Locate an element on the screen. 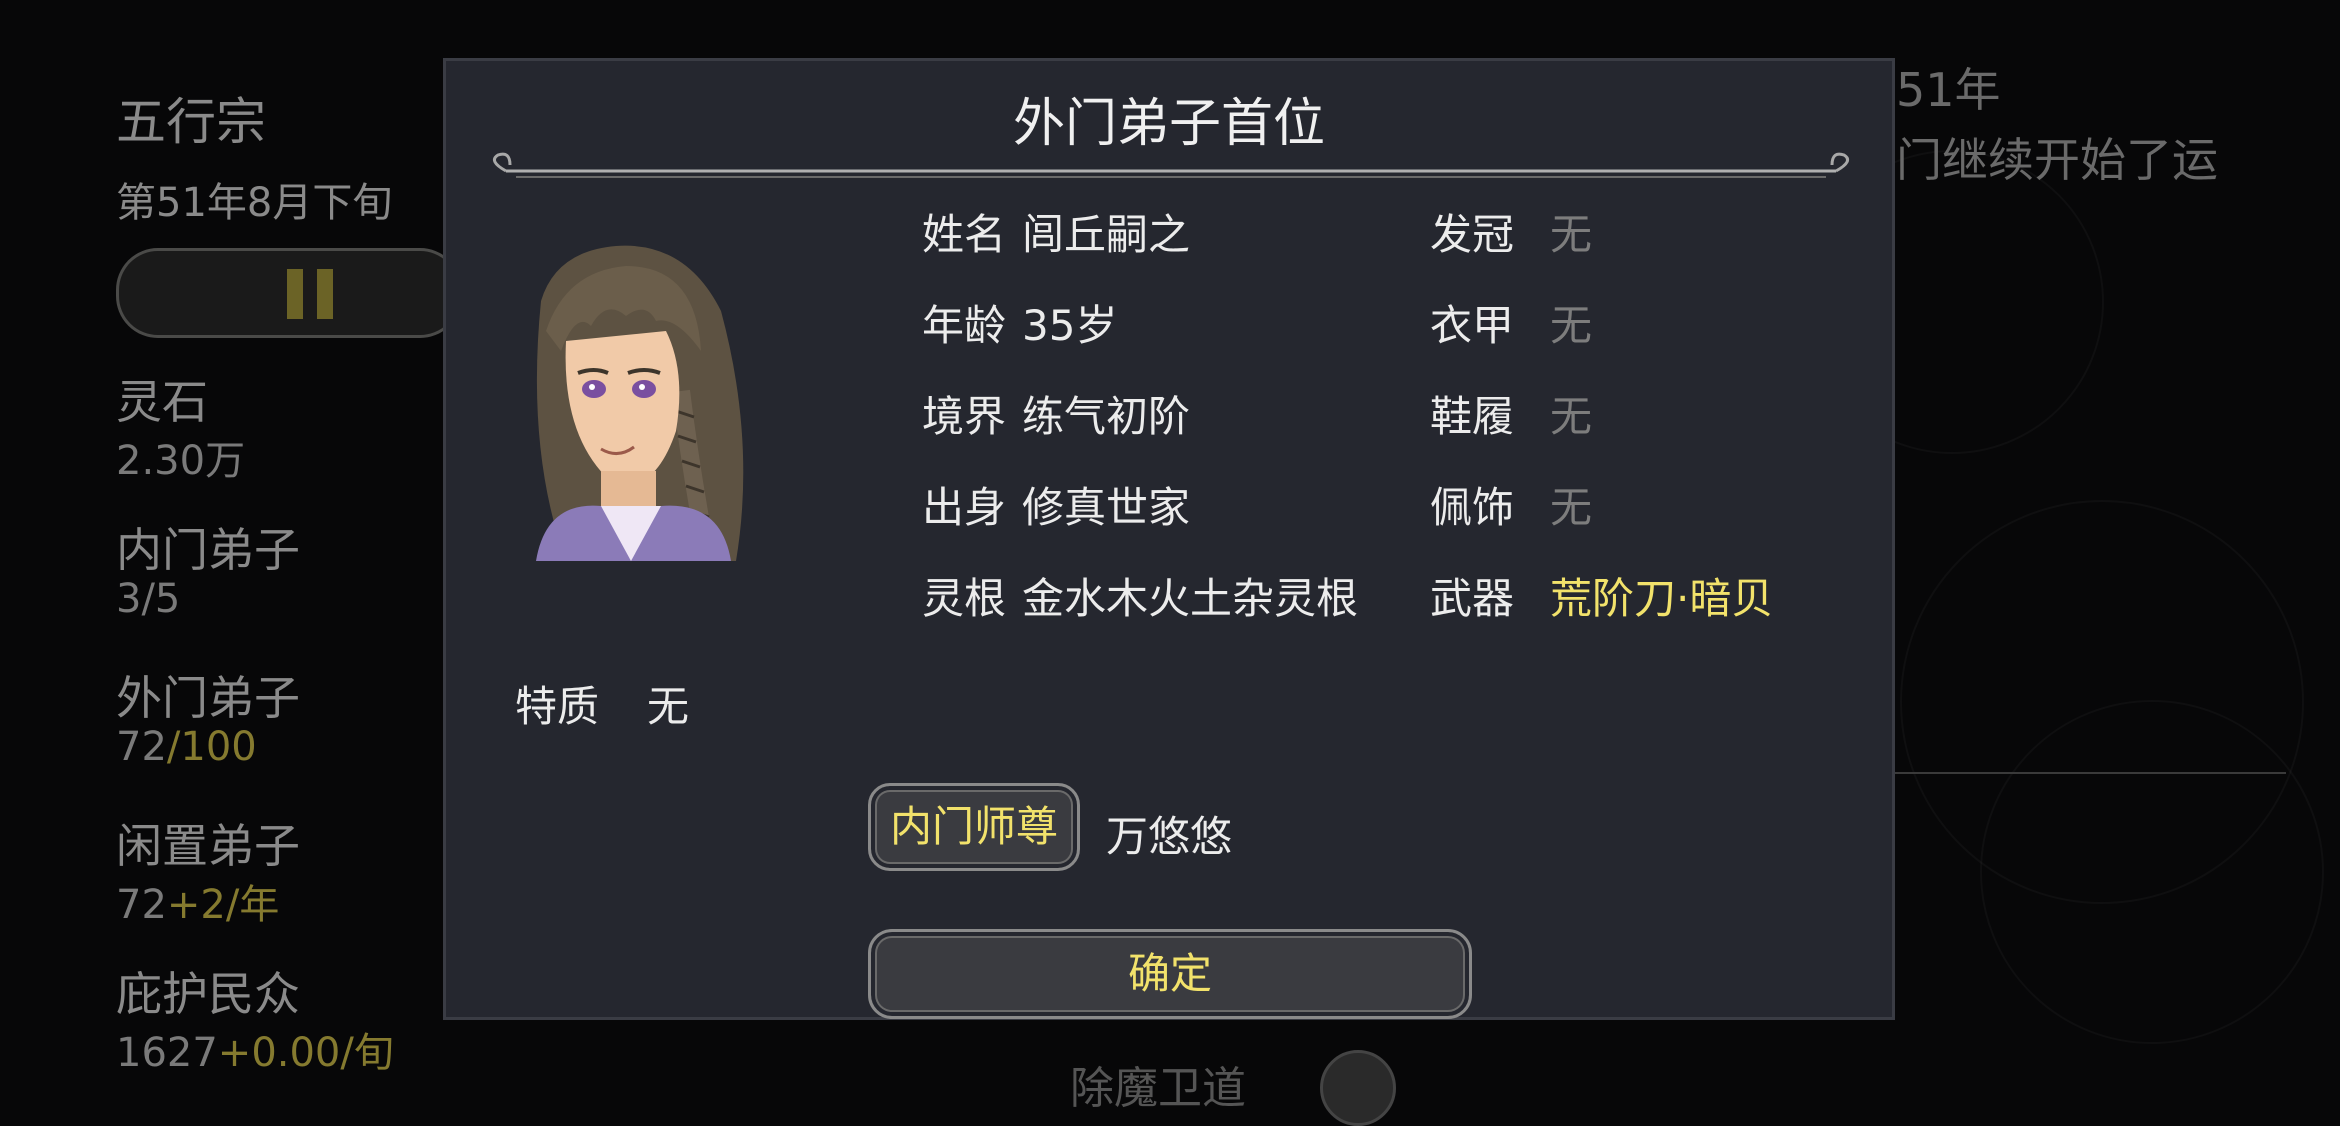  disciple-portrait is located at coordinates (631, 391).